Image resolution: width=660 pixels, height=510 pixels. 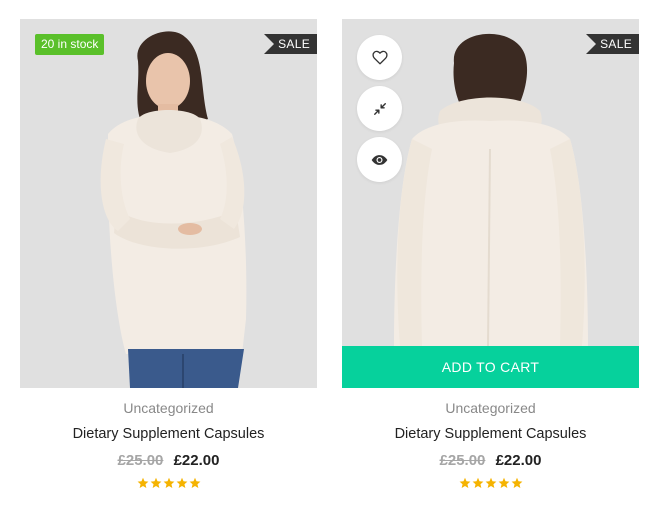 I want to click on quick-view-button, so click(x=379, y=159).